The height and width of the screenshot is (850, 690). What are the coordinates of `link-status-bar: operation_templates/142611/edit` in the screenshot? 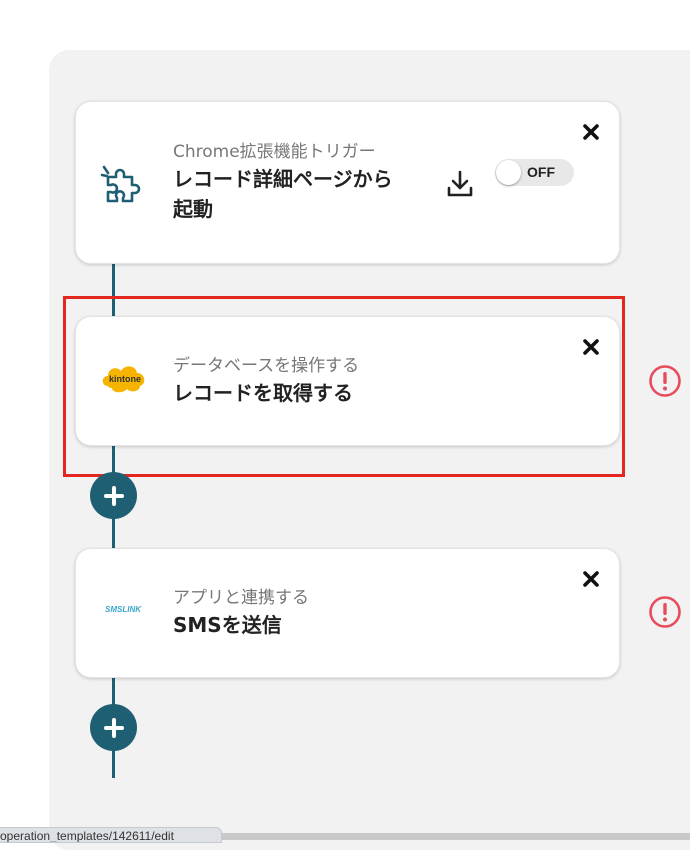 It's located at (111, 835).